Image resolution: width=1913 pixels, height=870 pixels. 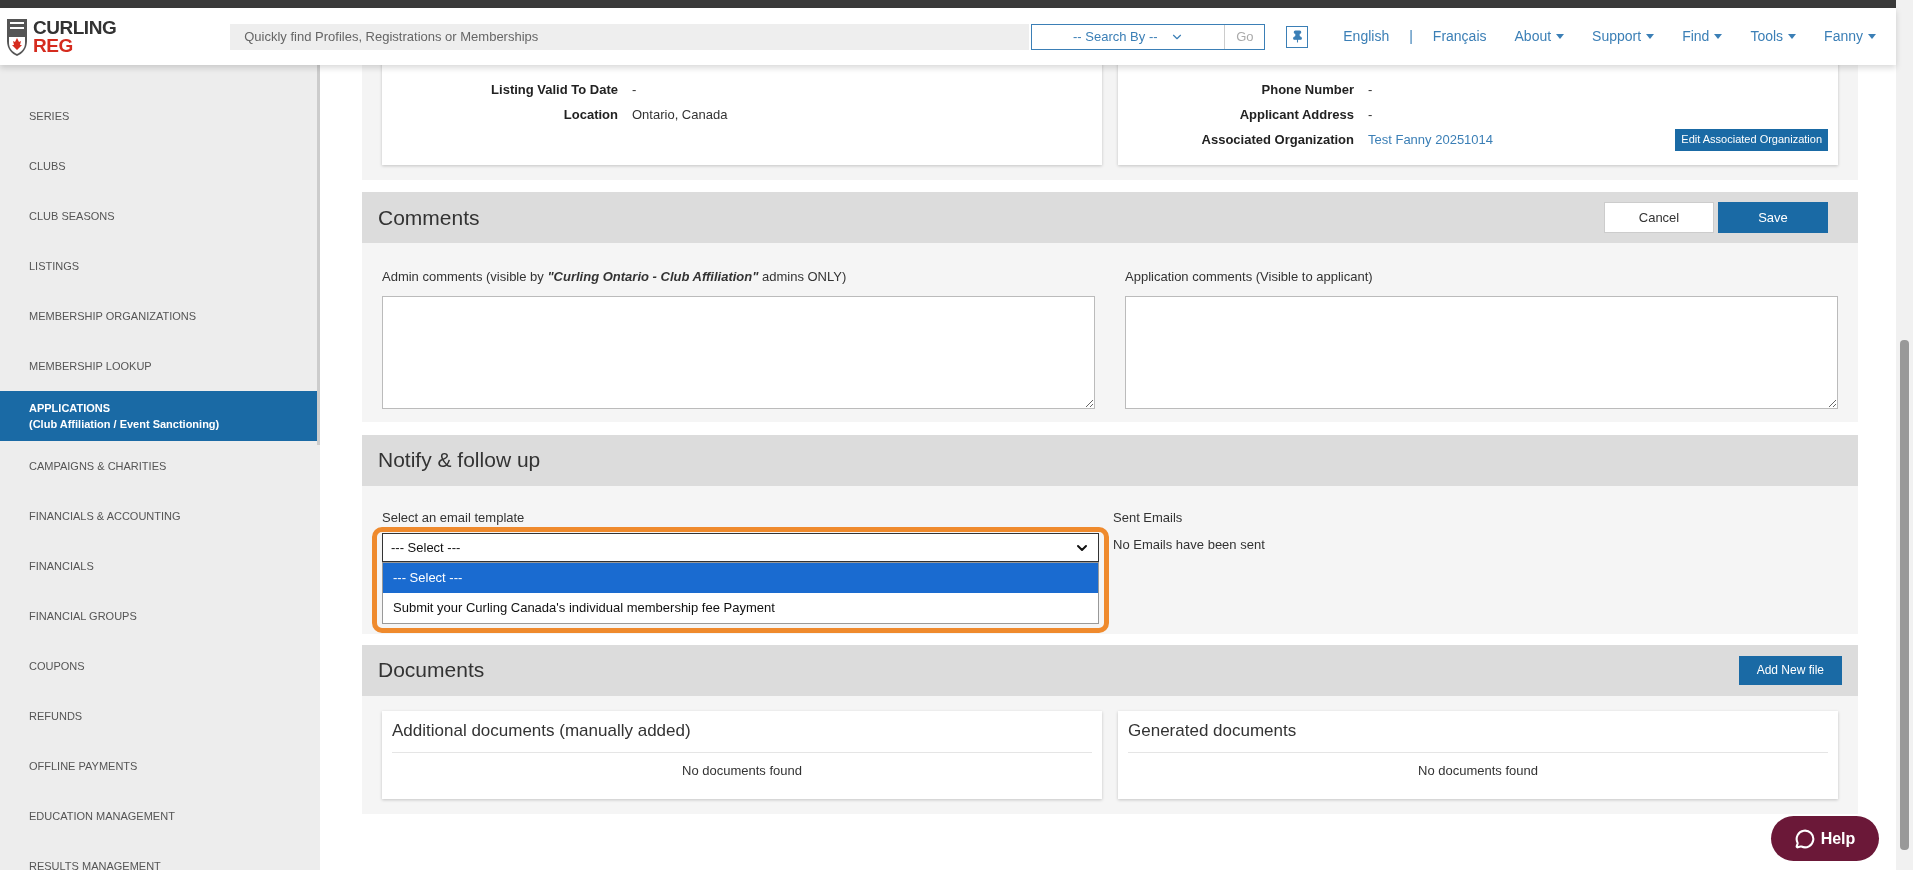 What do you see at coordinates (17, 36) in the screenshot?
I see `logo-icon` at bounding box center [17, 36].